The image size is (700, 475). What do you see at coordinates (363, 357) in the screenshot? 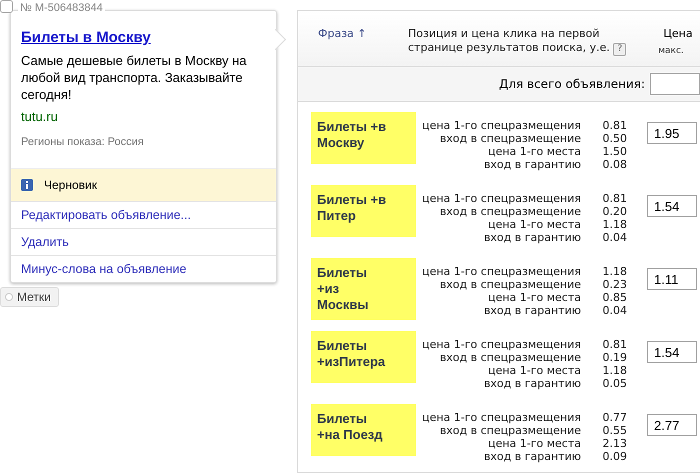
I see `phrase-label: Билеты +изПитера` at bounding box center [363, 357].